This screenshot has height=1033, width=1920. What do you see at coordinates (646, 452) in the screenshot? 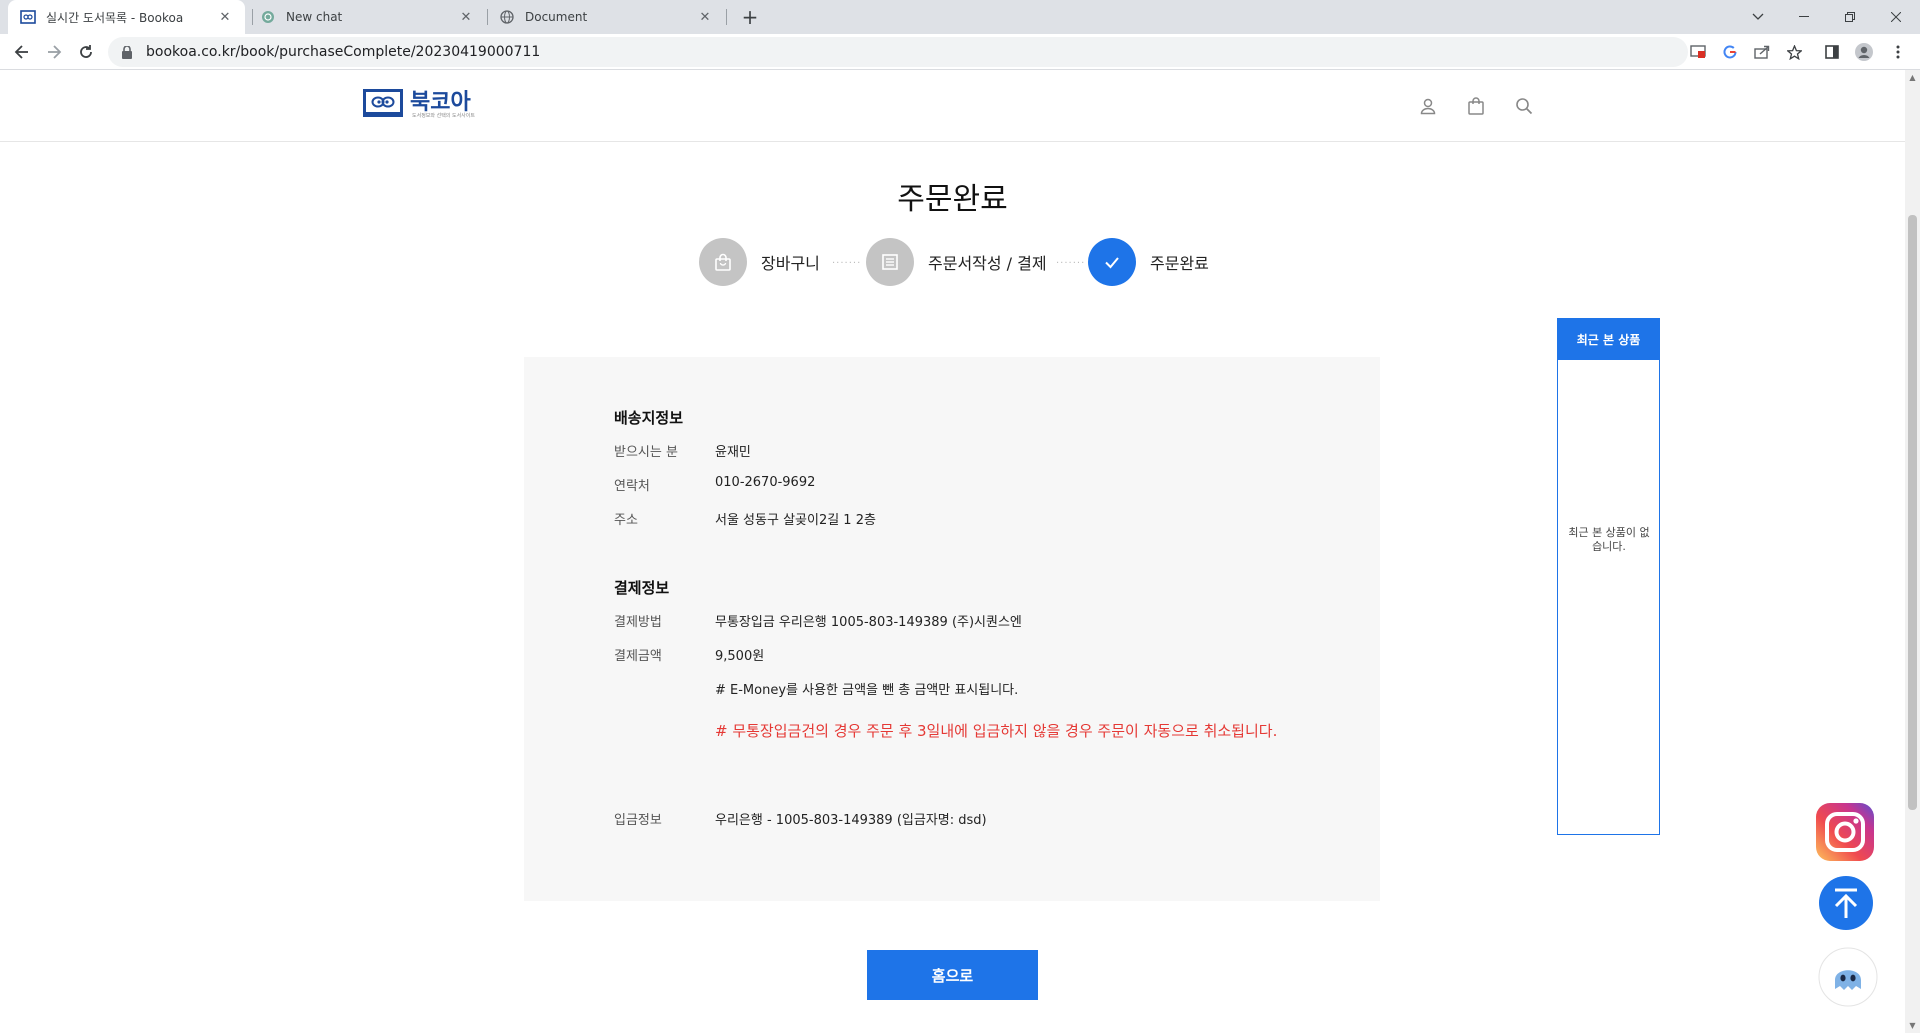
I see `recipient-label: 받으시는 분` at bounding box center [646, 452].